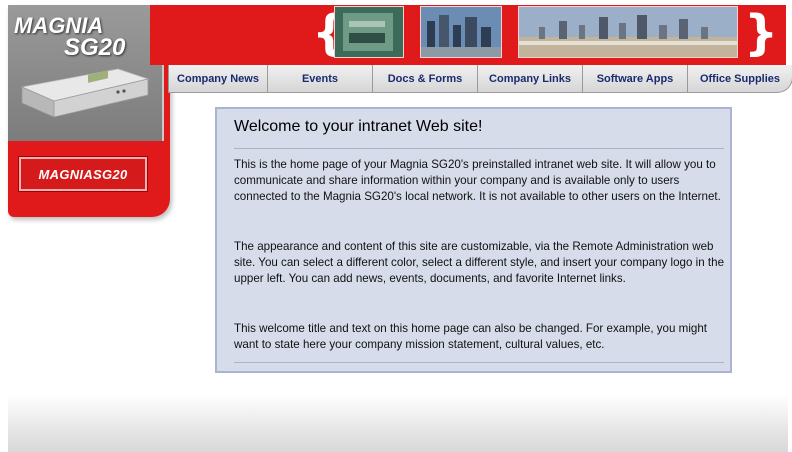 The height and width of the screenshot is (452, 792). What do you see at coordinates (479, 148) in the screenshot?
I see `title-divider` at bounding box center [479, 148].